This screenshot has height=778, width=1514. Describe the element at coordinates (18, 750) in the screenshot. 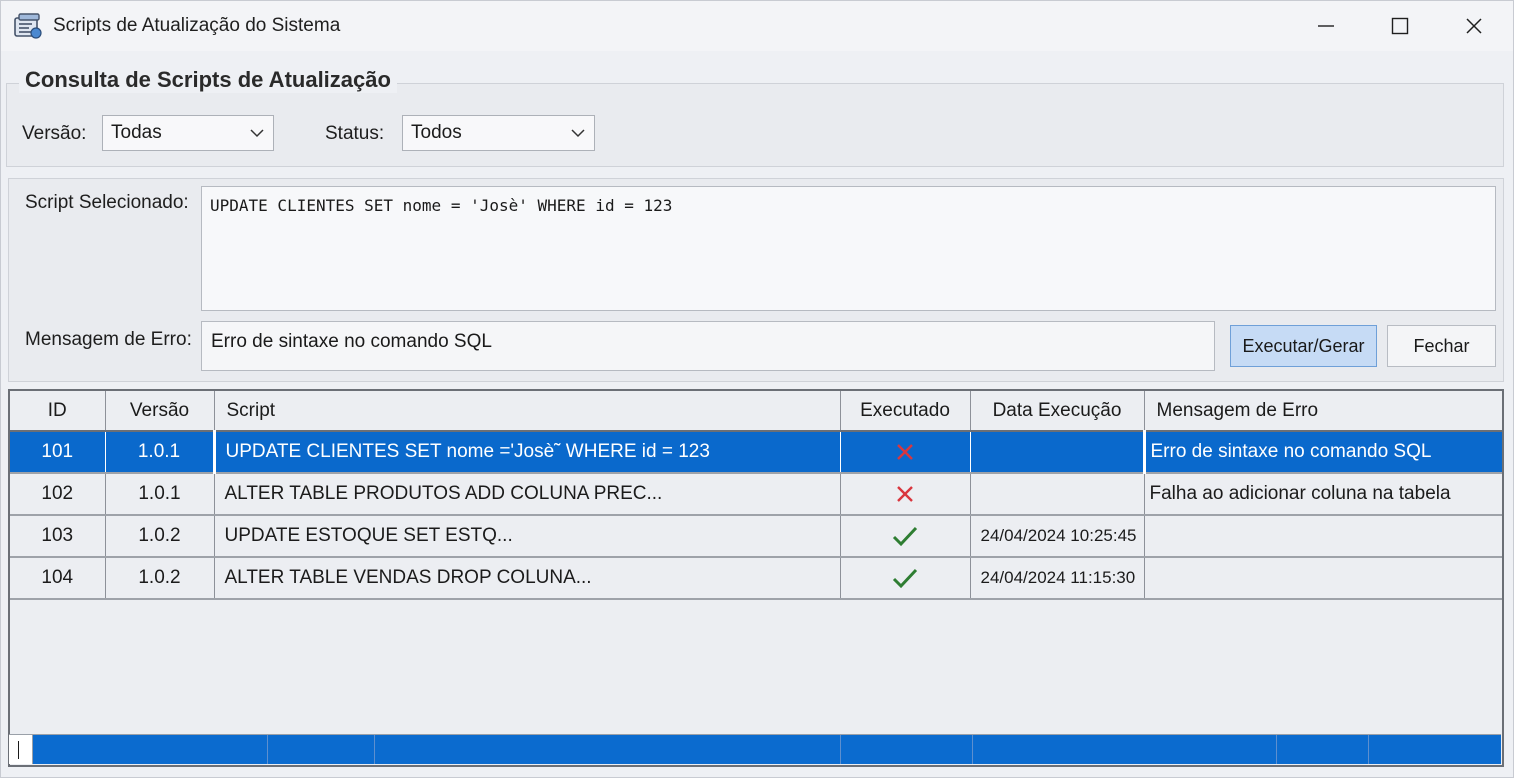

I see `text-caret` at that location.